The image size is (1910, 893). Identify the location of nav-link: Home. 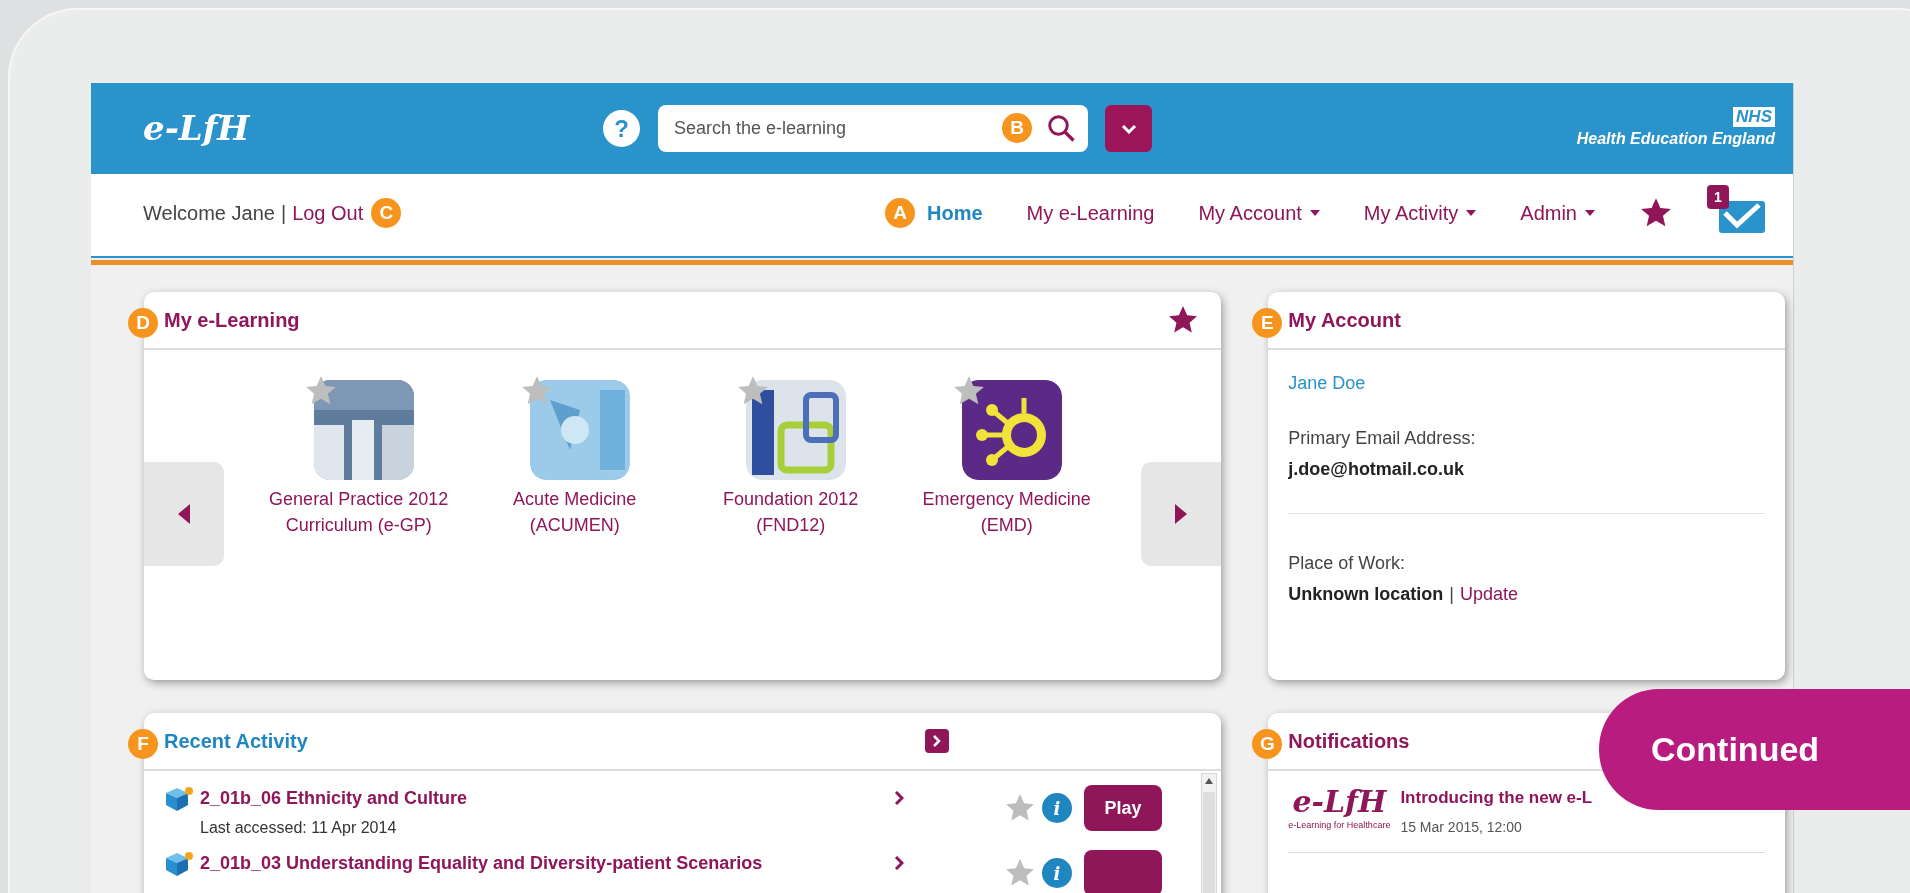
(955, 213).